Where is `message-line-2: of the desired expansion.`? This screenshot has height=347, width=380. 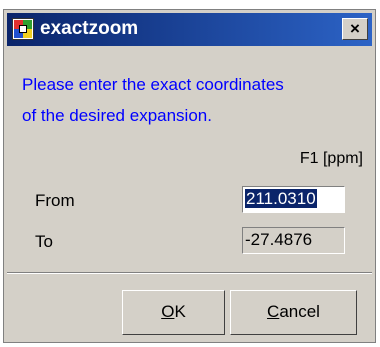
message-line-2: of the desired expansion. is located at coordinates (117, 115).